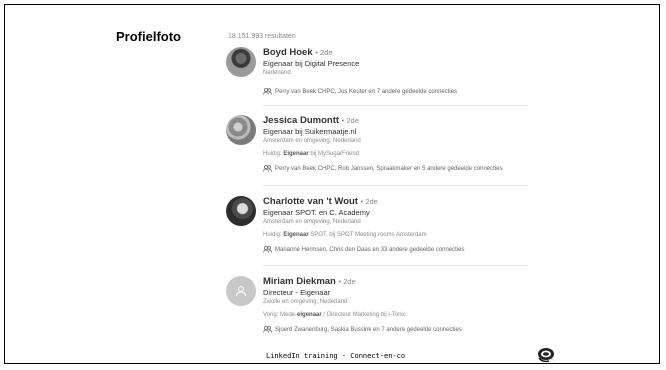  What do you see at coordinates (394, 202) in the screenshot?
I see `result-name-line: Charlotte van 't Wout • 2de` at bounding box center [394, 202].